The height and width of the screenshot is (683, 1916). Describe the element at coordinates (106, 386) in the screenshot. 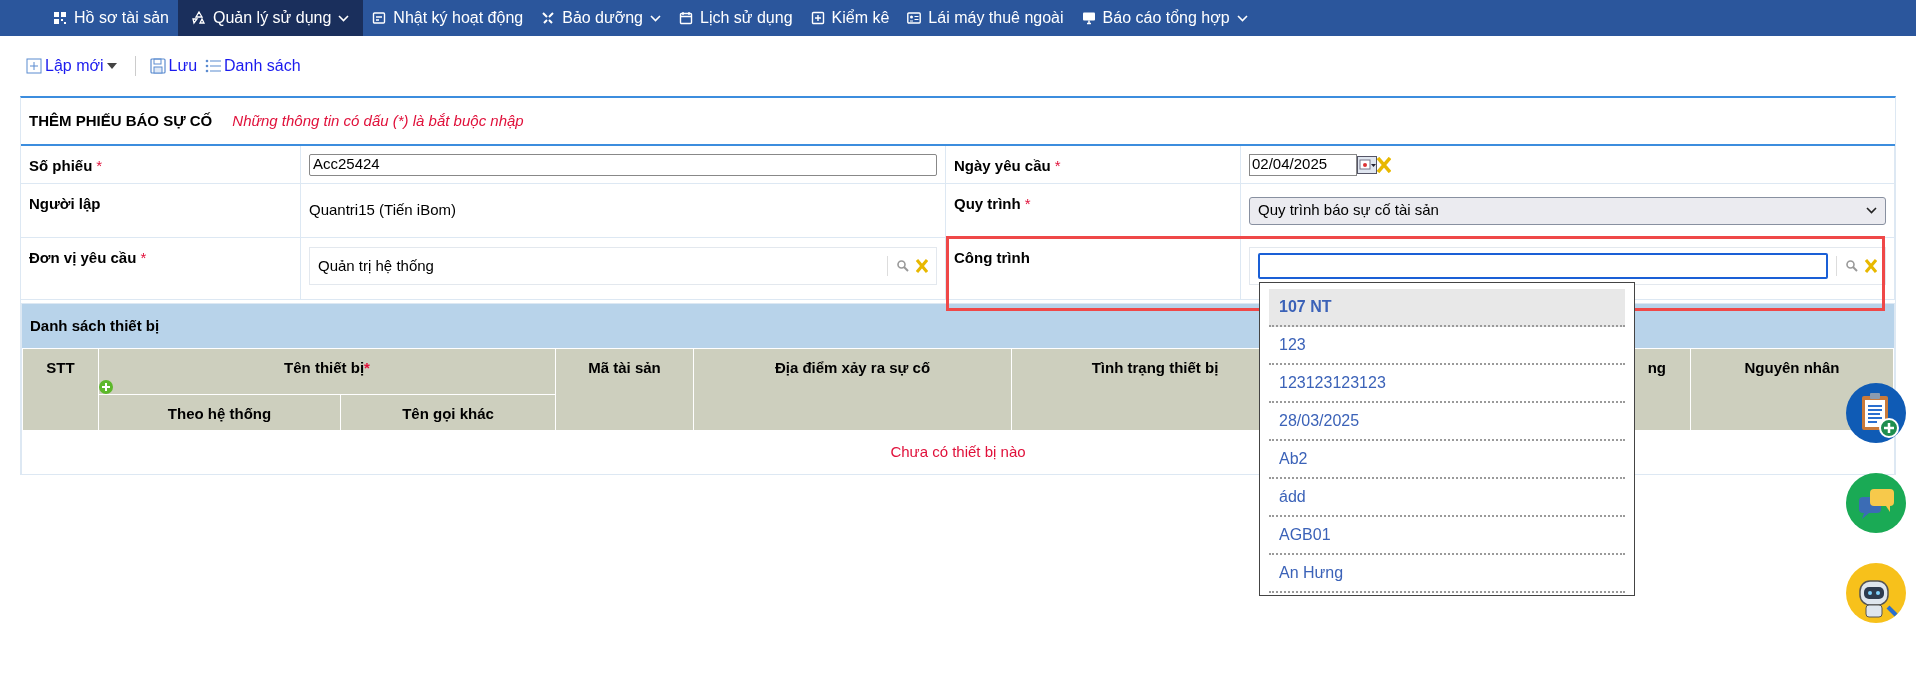

I see `add-icon` at that location.